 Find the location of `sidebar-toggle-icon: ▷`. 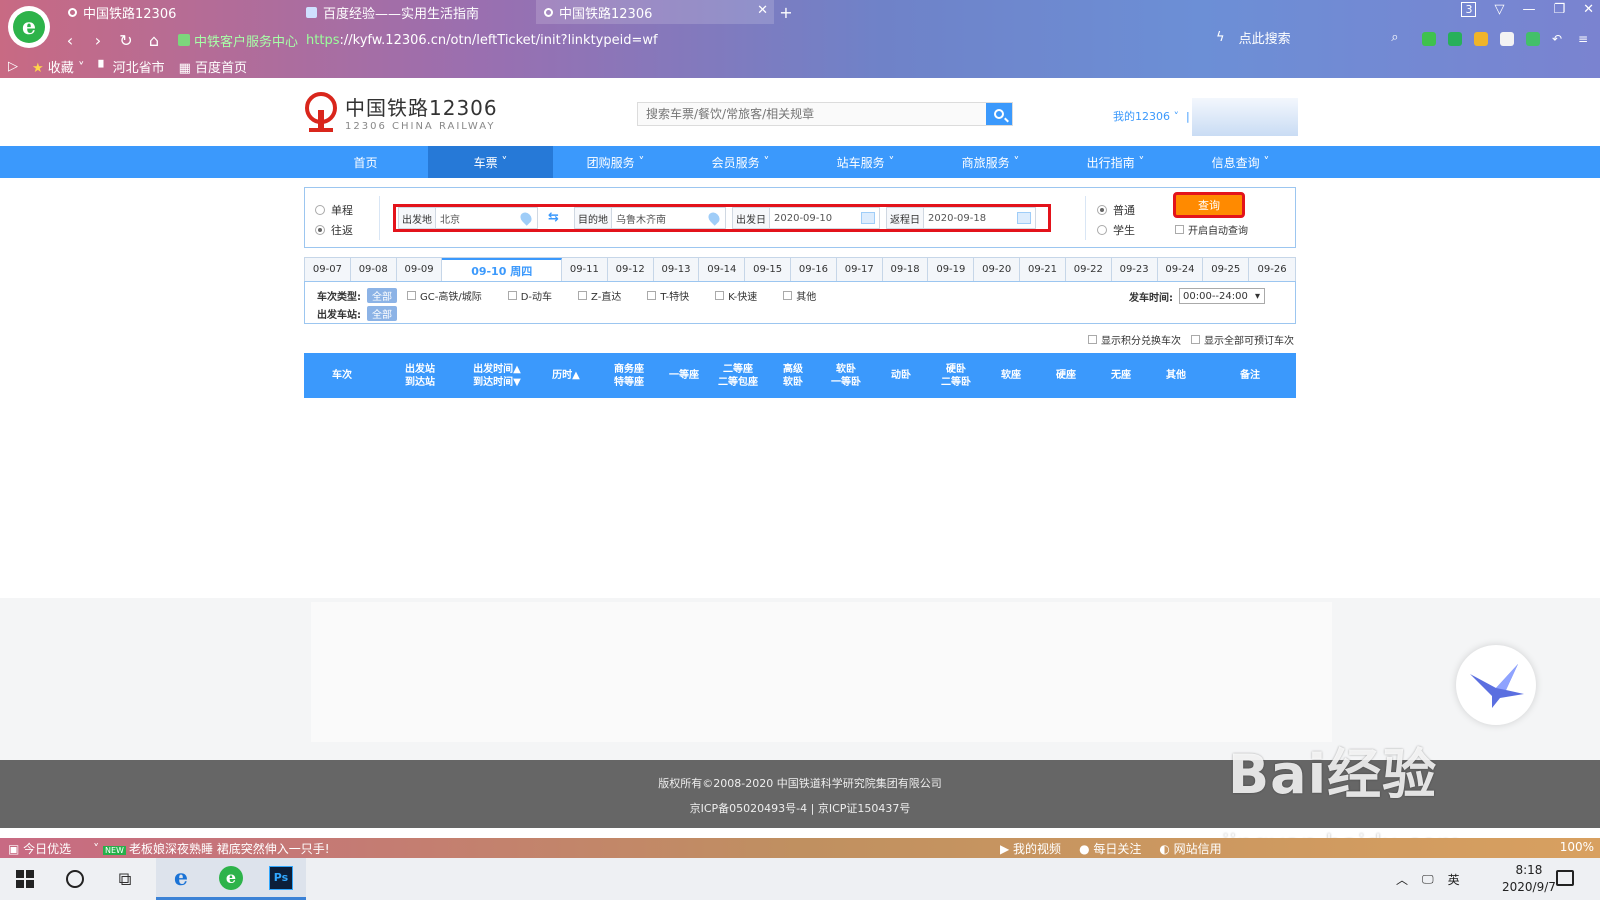

sidebar-toggle-icon: ▷ is located at coordinates (13, 66).